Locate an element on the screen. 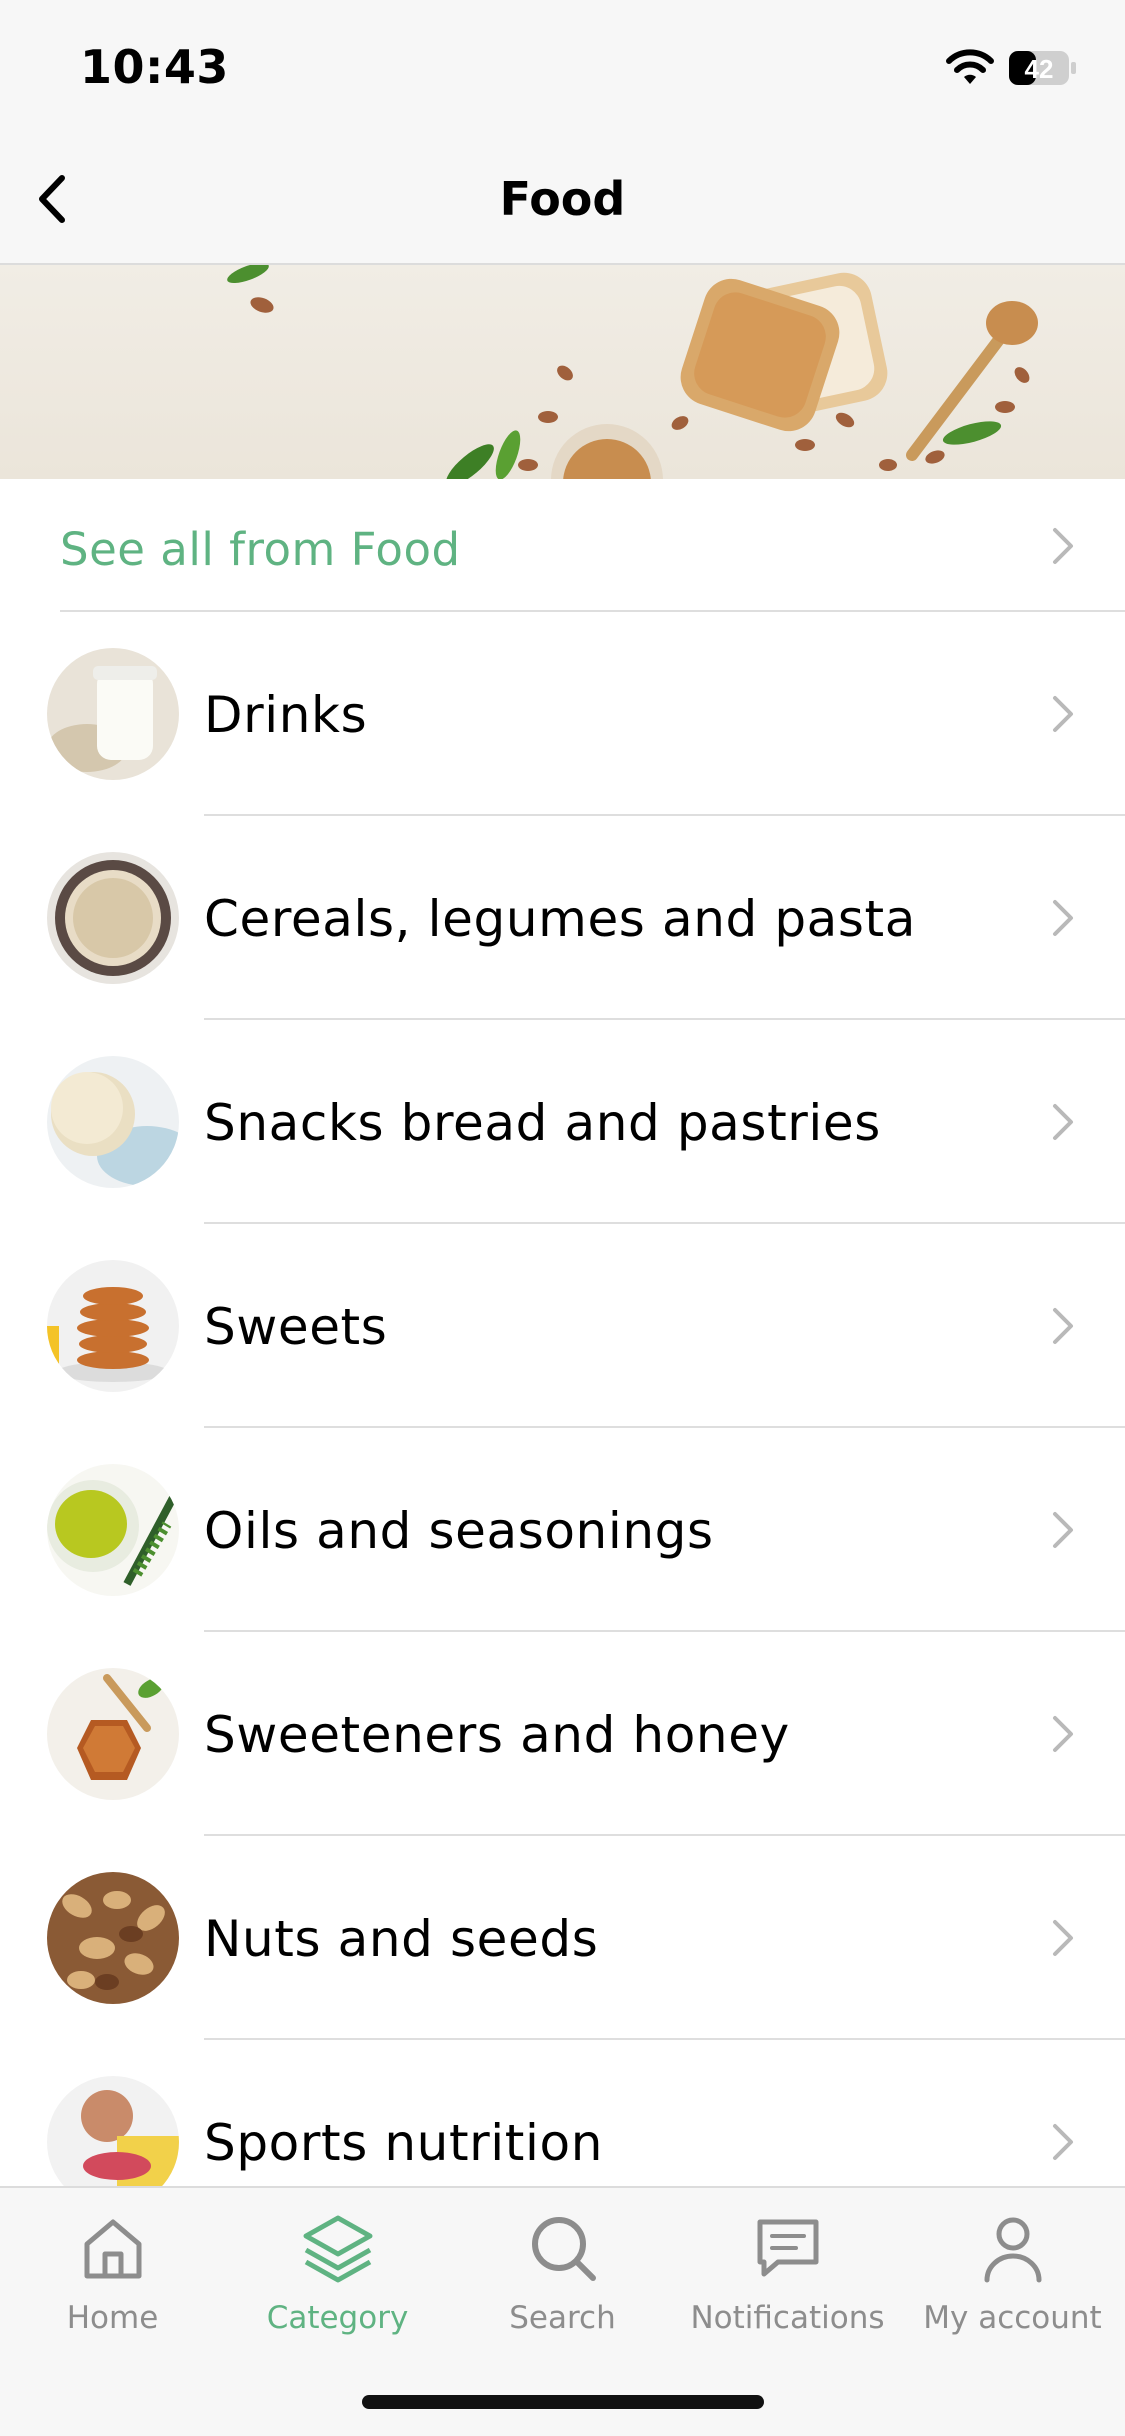 This screenshot has width=1125, height=2436. tab-category: Category is located at coordinates (337, 2283).